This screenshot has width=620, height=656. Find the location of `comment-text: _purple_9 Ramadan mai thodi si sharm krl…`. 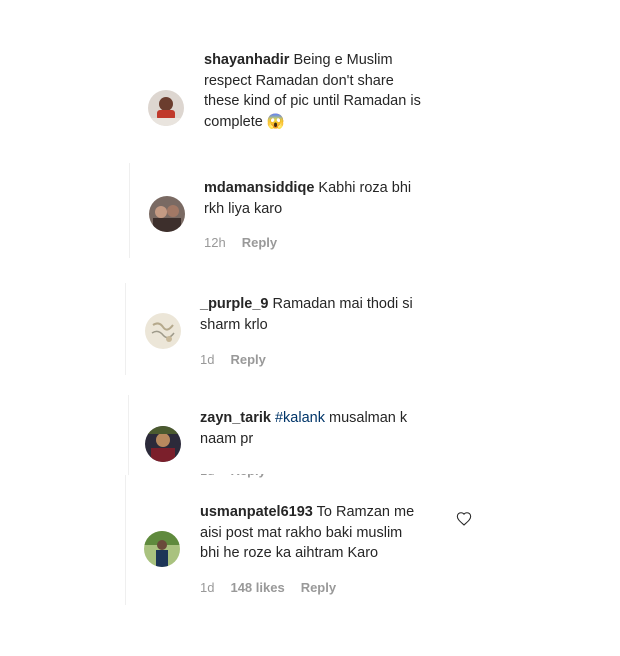

comment-text: _purple_9 Ramadan mai thodi si sharm krl… is located at coordinates (306, 314).